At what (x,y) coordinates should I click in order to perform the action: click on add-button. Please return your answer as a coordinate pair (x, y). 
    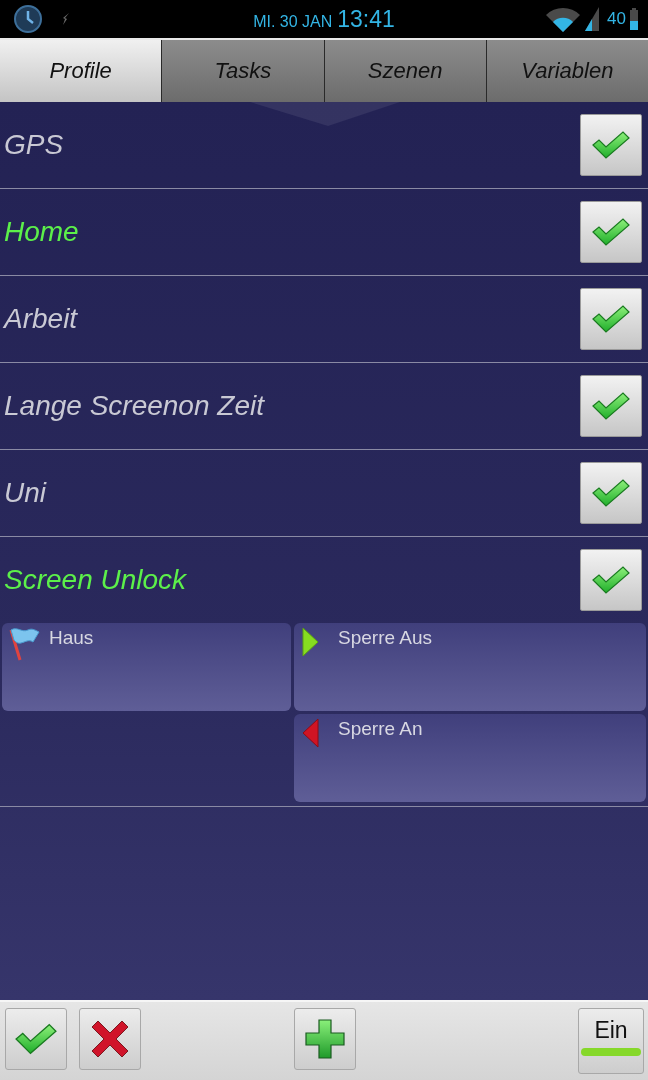
    Looking at the image, I should click on (324, 1039).